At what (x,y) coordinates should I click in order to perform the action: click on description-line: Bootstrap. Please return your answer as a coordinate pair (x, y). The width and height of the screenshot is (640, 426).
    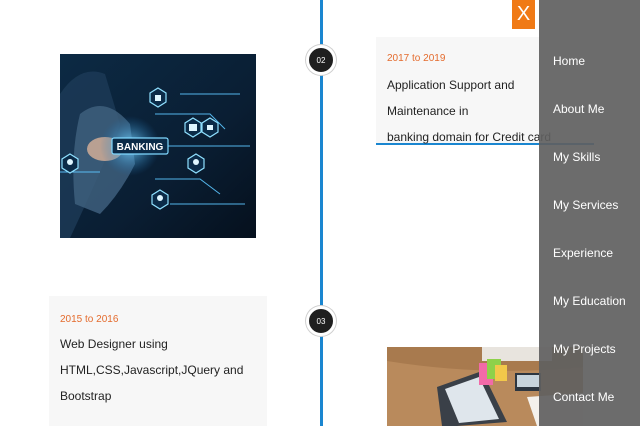
    Looking at the image, I should click on (86, 396).